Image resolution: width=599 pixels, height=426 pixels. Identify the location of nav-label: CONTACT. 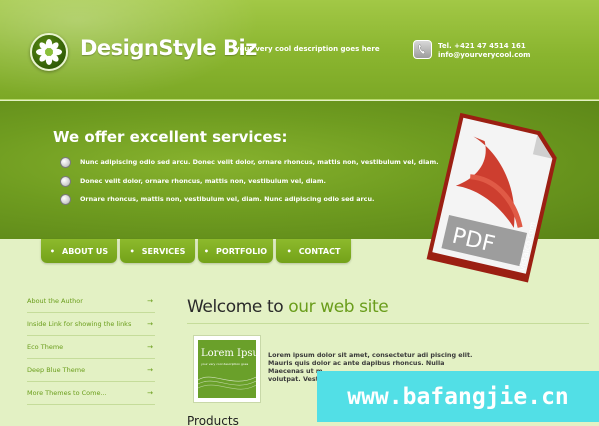
(319, 251).